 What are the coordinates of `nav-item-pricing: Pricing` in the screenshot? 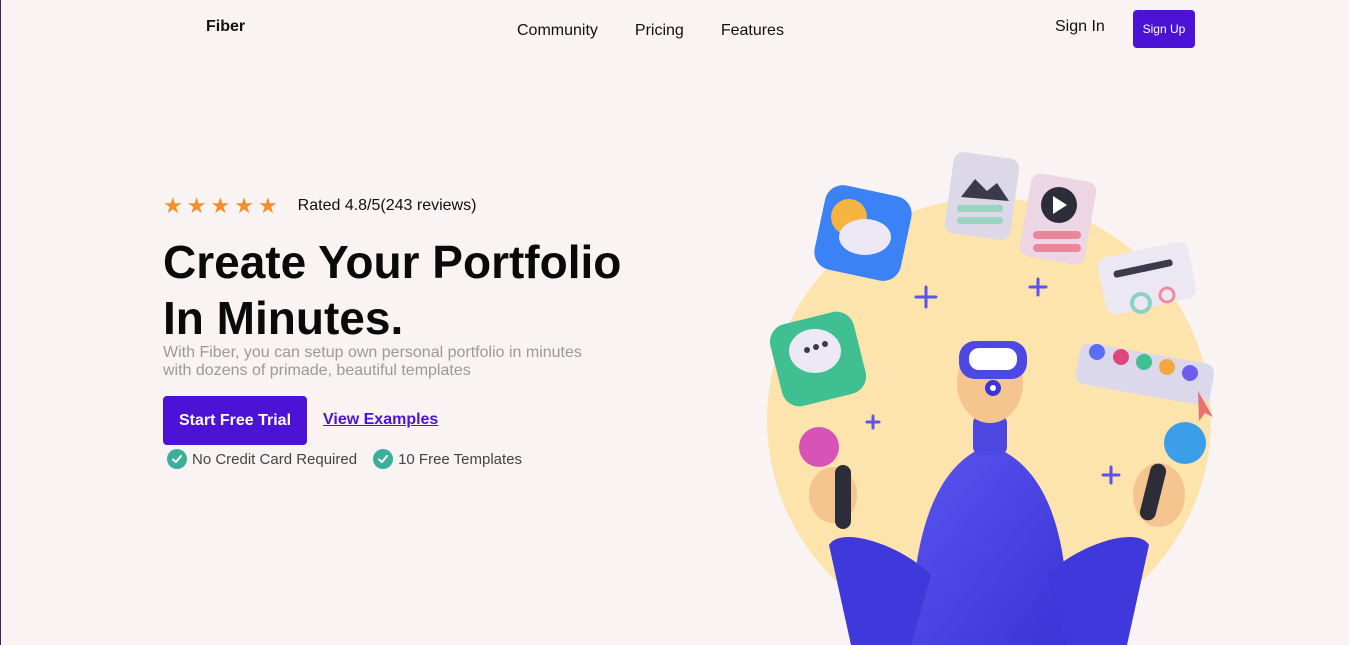 It's located at (659, 31).